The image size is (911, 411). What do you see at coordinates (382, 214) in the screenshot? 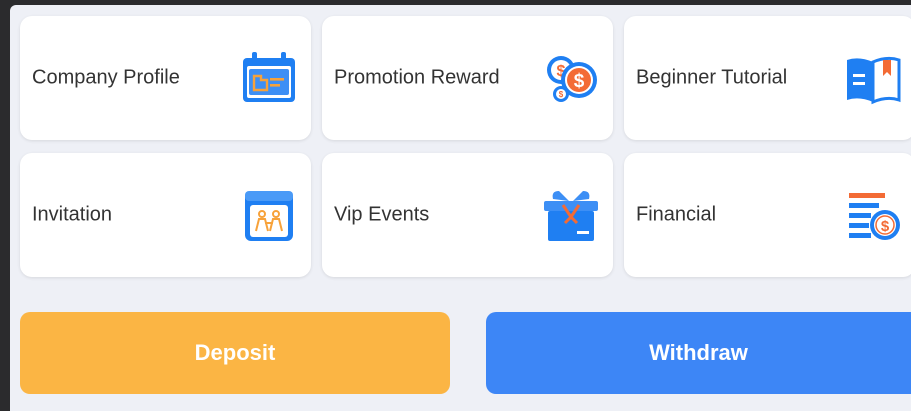
I see `card-label: Vip Events` at bounding box center [382, 214].